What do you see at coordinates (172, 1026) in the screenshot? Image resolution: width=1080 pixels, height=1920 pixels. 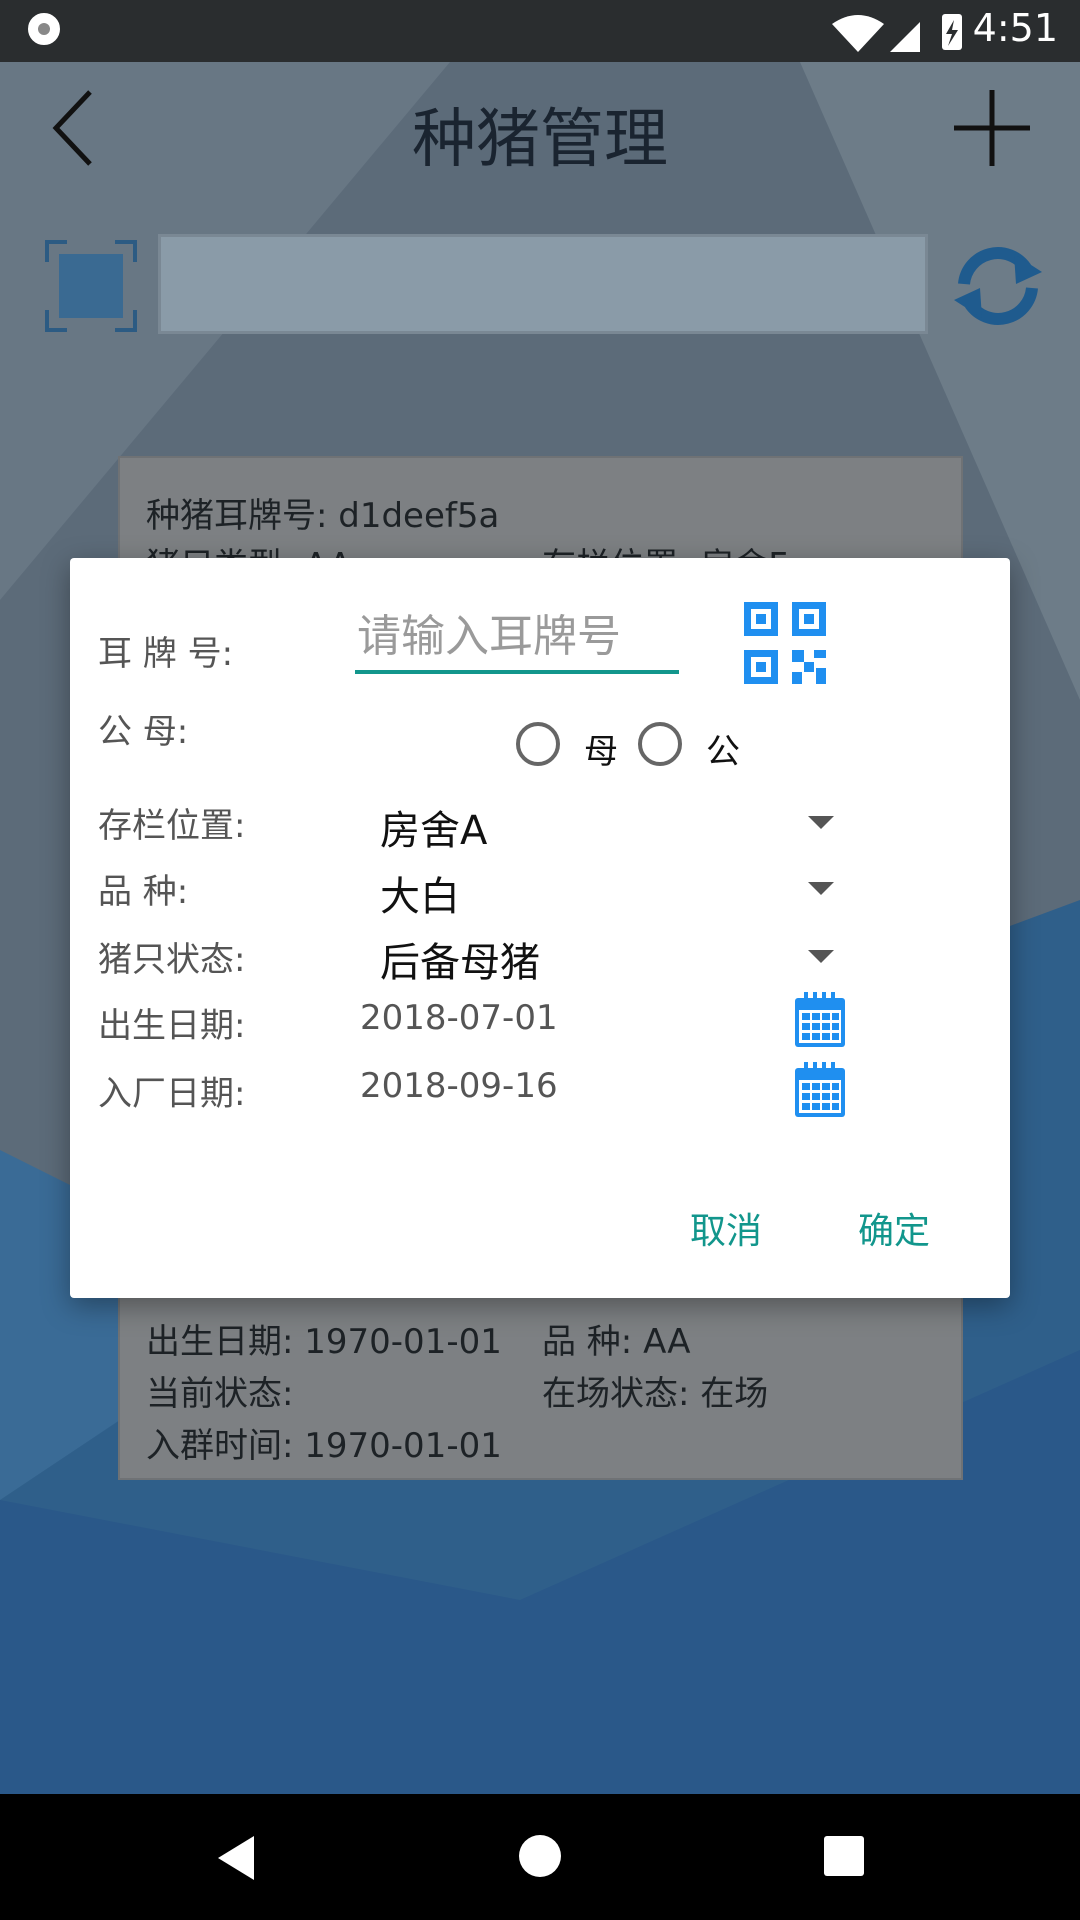 I see `birth-date-label: 出生日期:` at bounding box center [172, 1026].